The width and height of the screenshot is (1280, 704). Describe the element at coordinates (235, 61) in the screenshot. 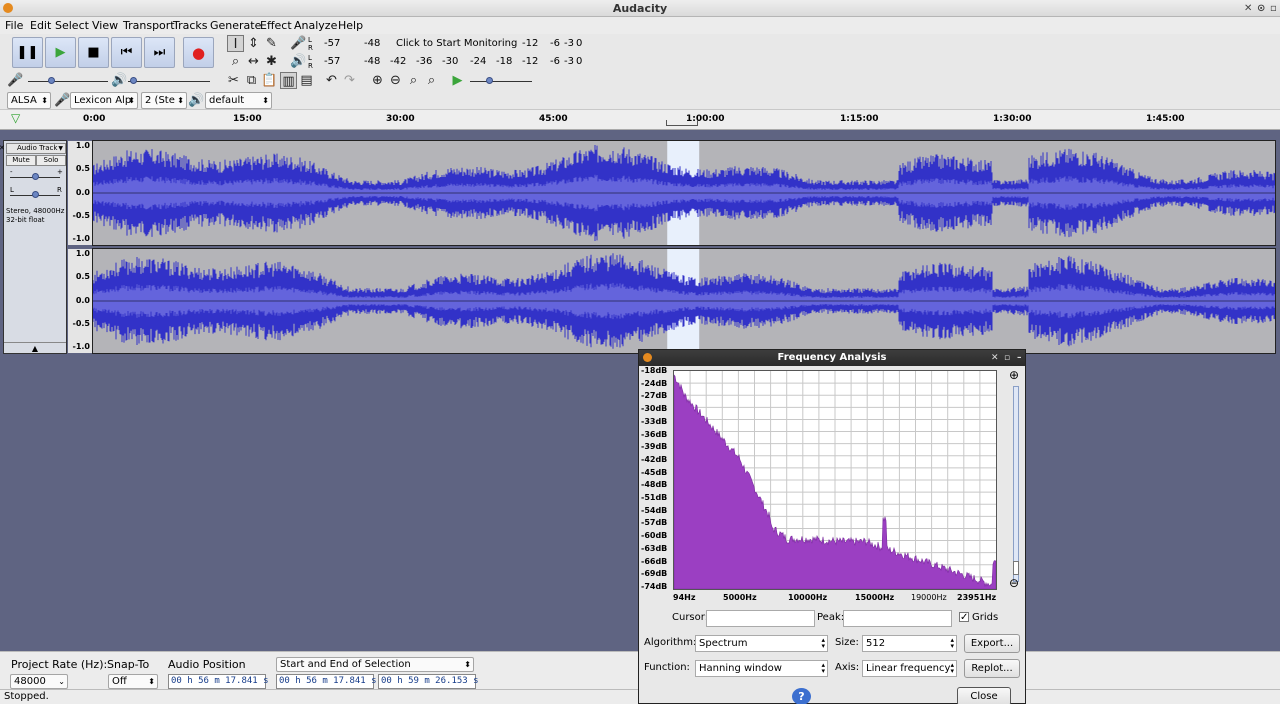

I see `zoom-tool-icon: ⌕` at that location.